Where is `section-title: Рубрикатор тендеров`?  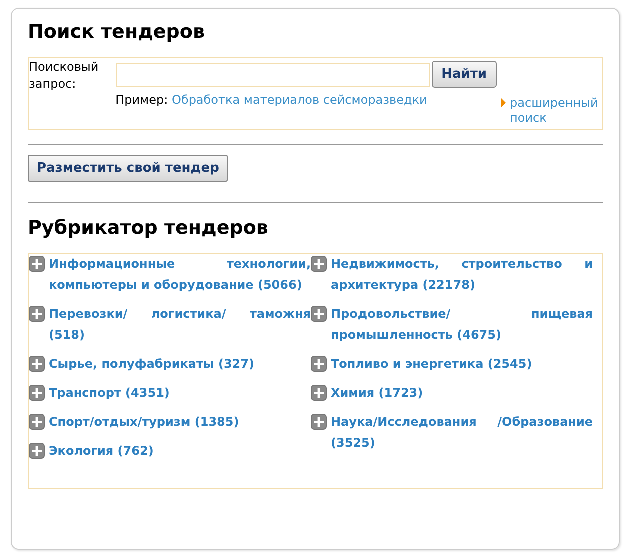 section-title: Рубрикатор тендеров is located at coordinates (149, 228).